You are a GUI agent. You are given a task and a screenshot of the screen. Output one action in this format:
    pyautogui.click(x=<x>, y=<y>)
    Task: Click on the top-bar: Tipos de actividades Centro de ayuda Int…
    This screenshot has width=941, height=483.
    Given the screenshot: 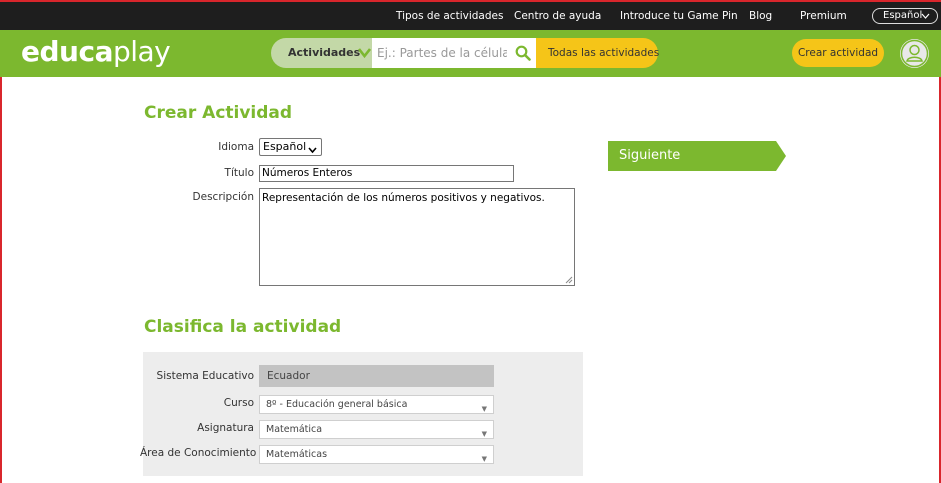 What is the action you would take?
    pyautogui.click(x=470, y=16)
    